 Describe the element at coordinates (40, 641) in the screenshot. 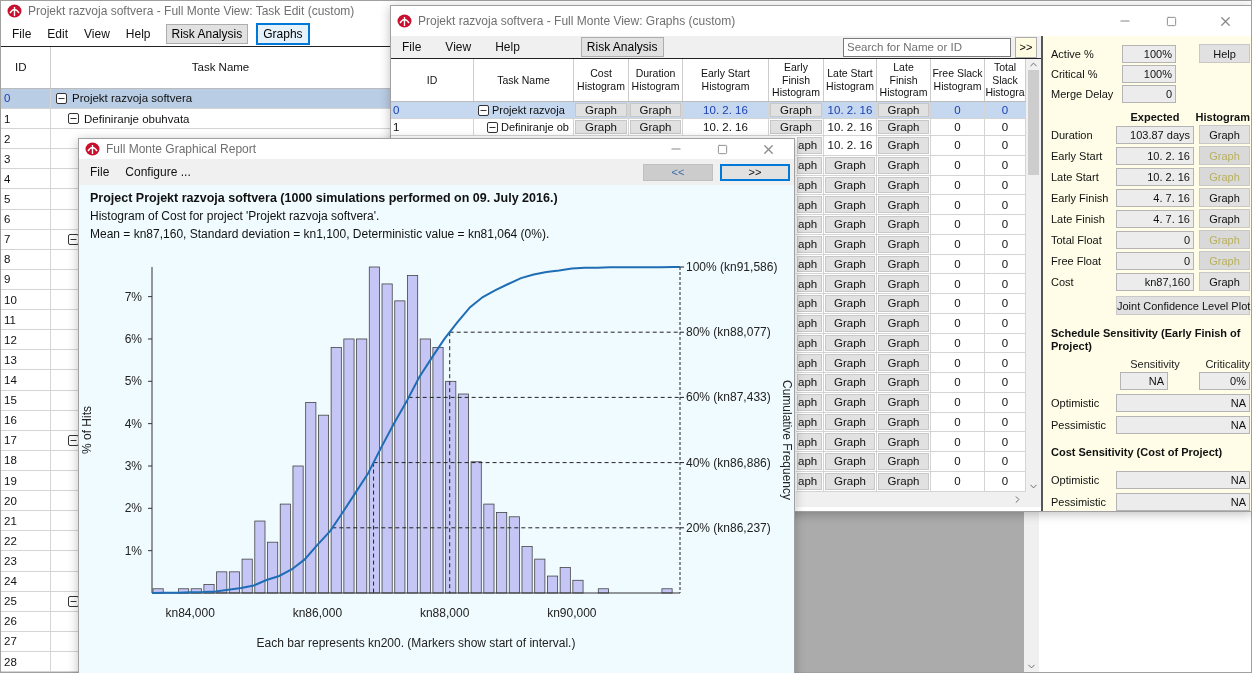

I see `table-row: 27` at that location.